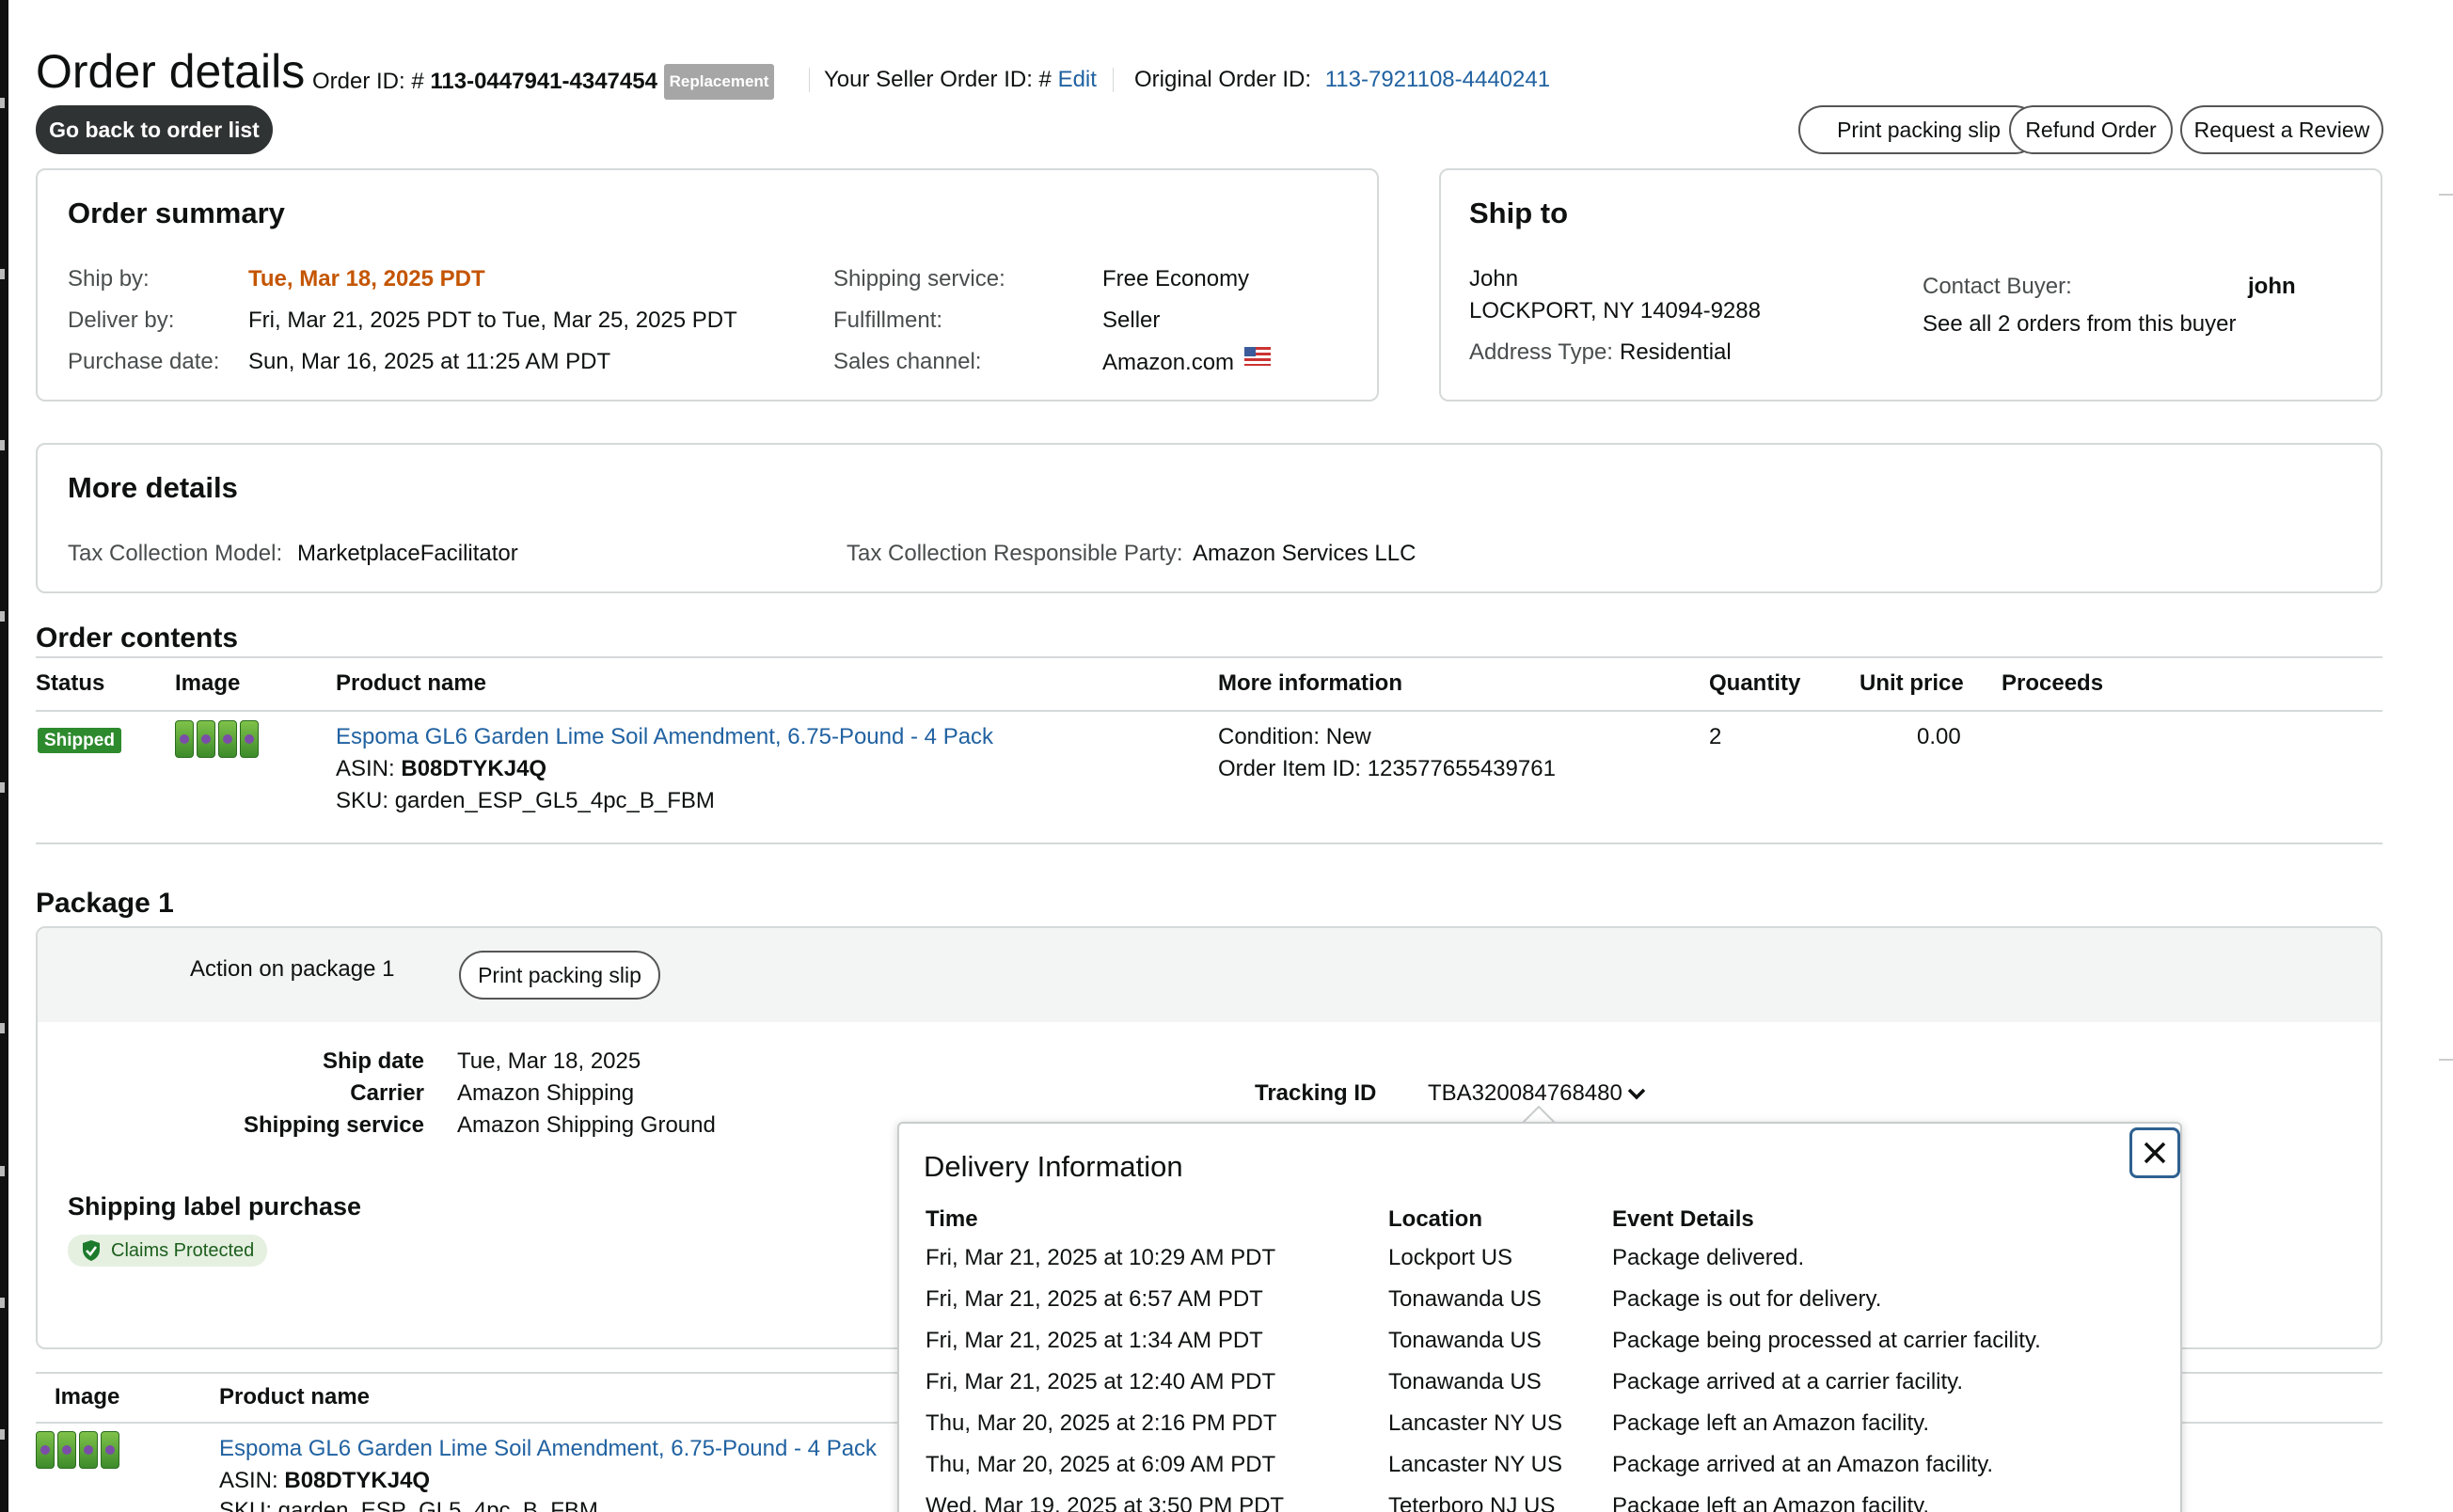  What do you see at coordinates (1541, 352) in the screenshot?
I see `address-type-label: Address Type:` at bounding box center [1541, 352].